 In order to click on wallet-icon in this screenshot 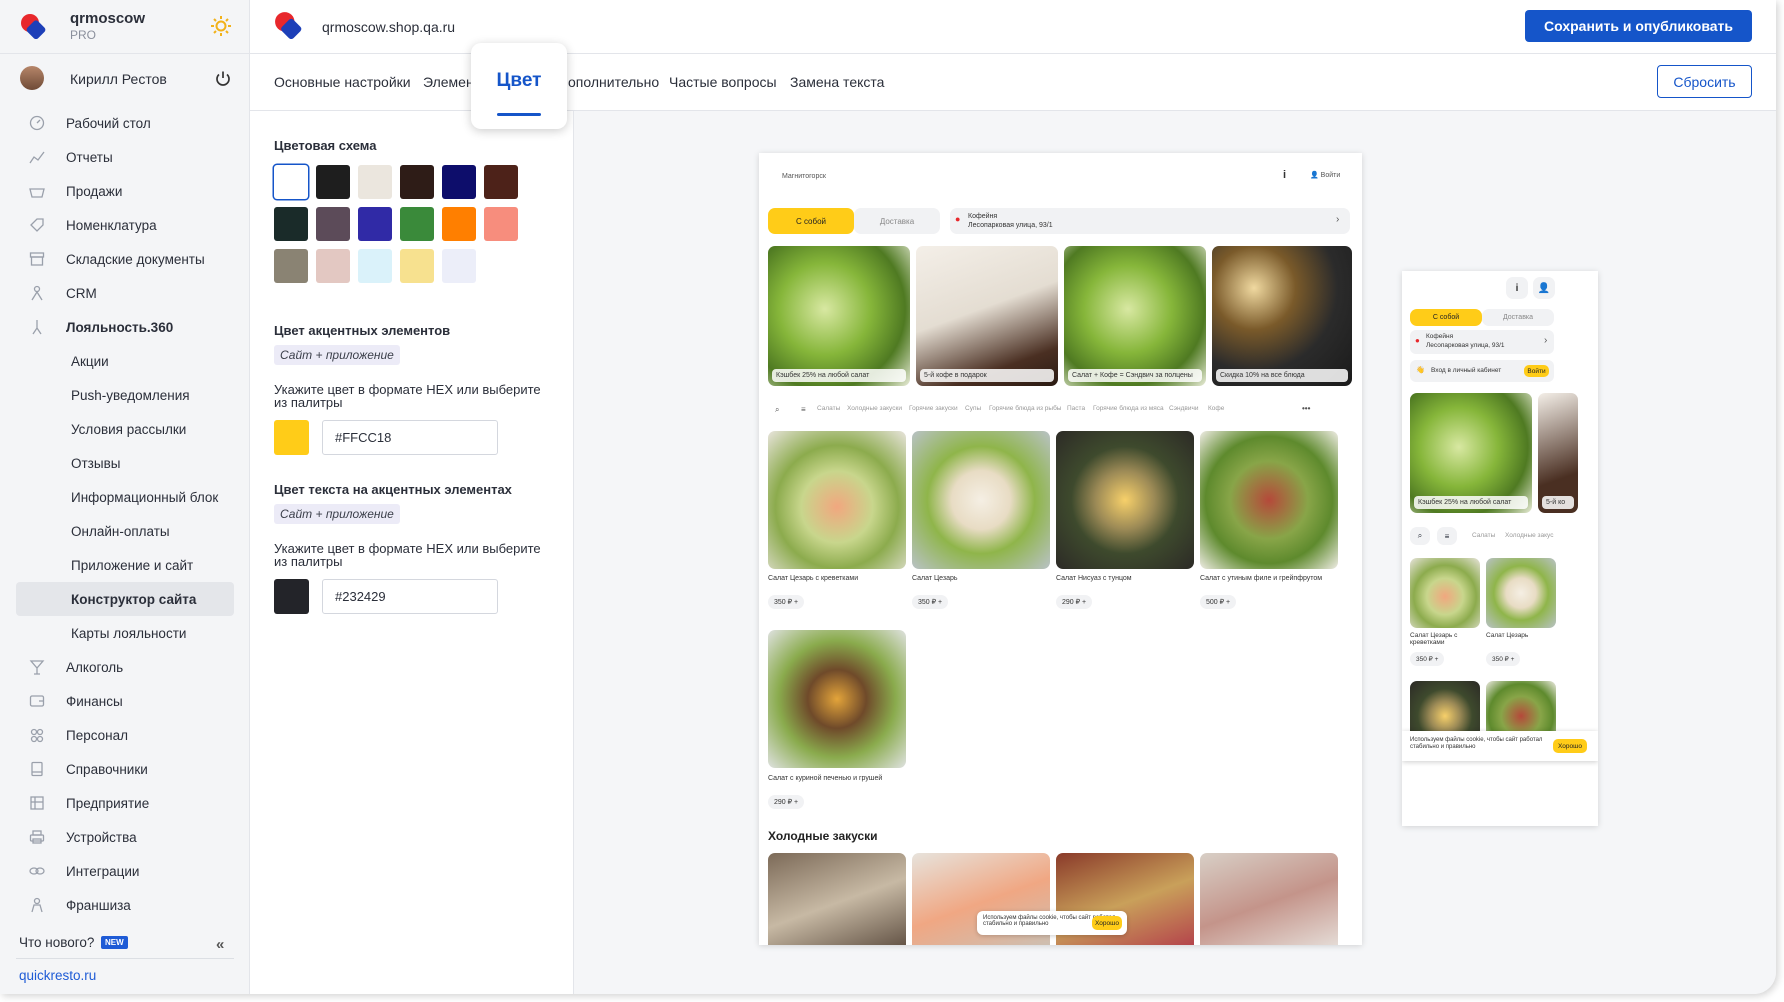, I will do `click(37, 701)`.